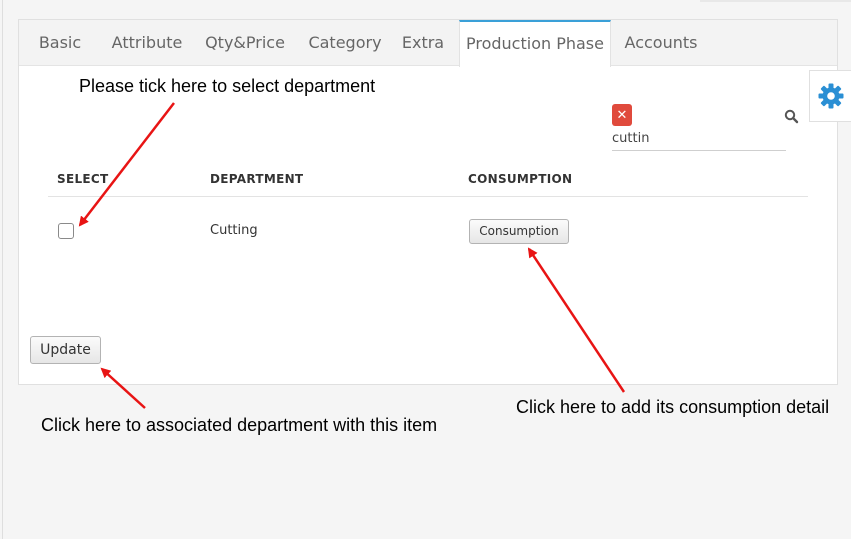 The height and width of the screenshot is (539, 851). Describe the element at coordinates (123, 388) in the screenshot. I see `arrow-to-update` at that location.